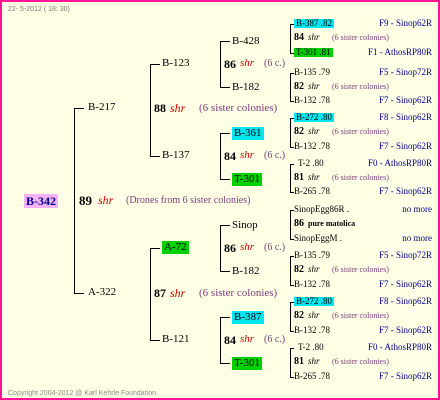 Image resolution: width=440 pixels, height=400 pixels. Describe the element at coordinates (247, 155) in the screenshot. I see `g3-b137-shr: shr` at that location.